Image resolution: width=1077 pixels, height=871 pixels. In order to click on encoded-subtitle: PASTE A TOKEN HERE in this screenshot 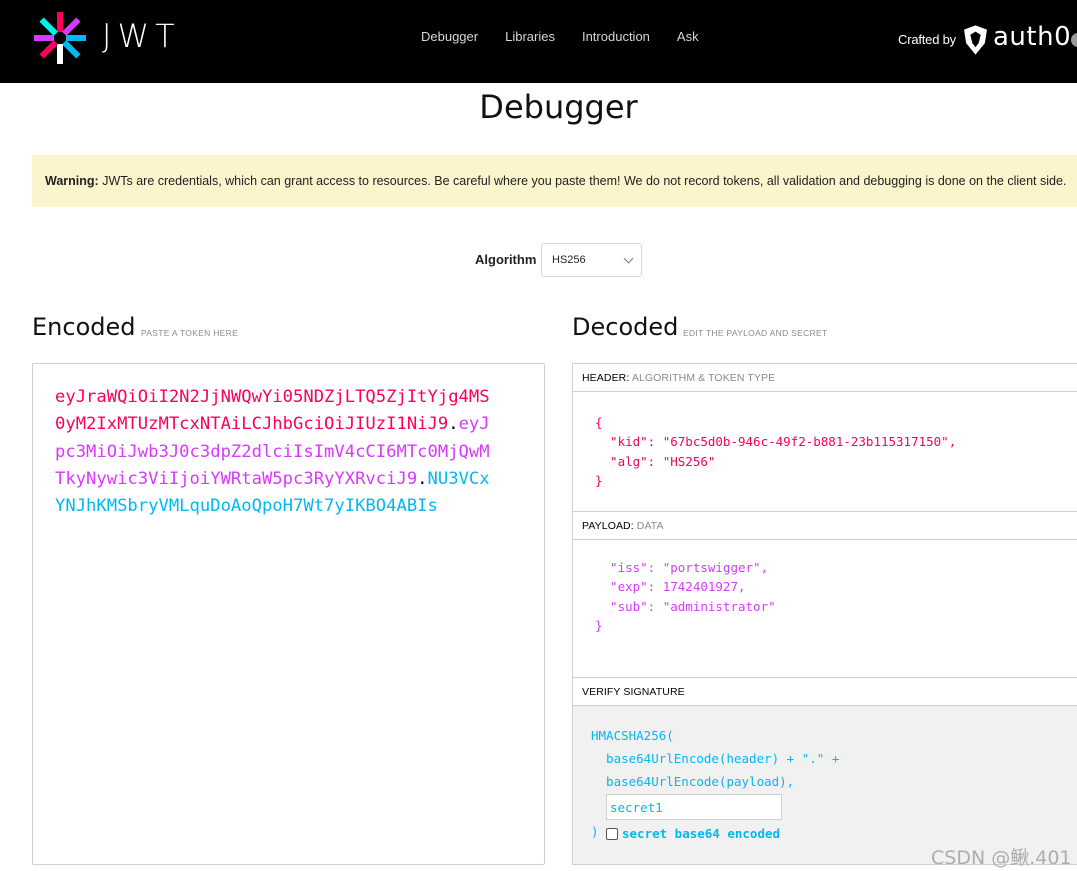, I will do `click(190, 333)`.